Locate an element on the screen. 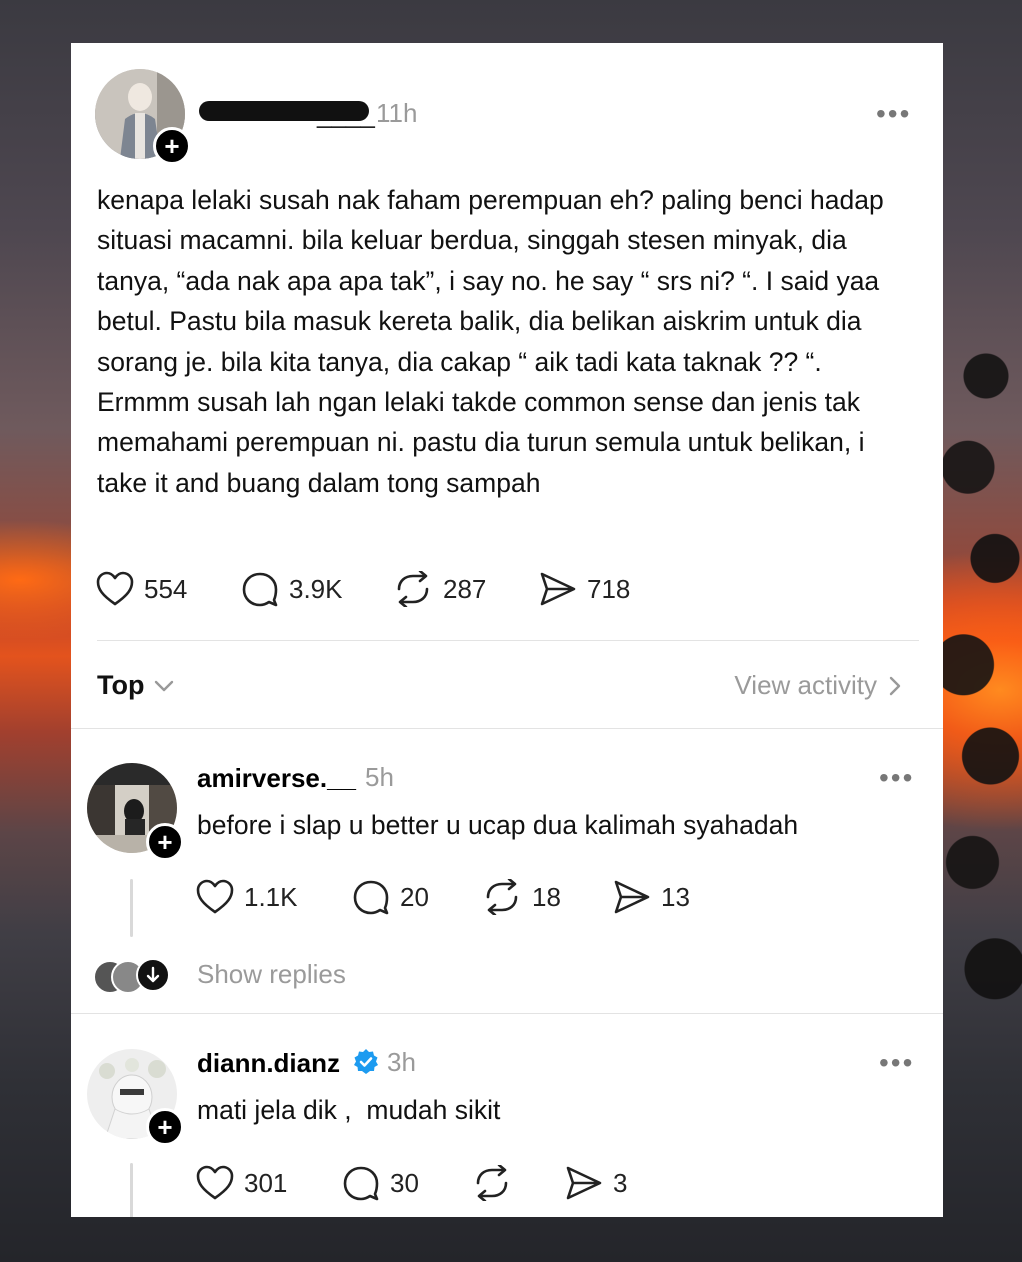 Image resolution: width=1022 pixels, height=1262 pixels. sort-label: Top is located at coordinates (121, 685).